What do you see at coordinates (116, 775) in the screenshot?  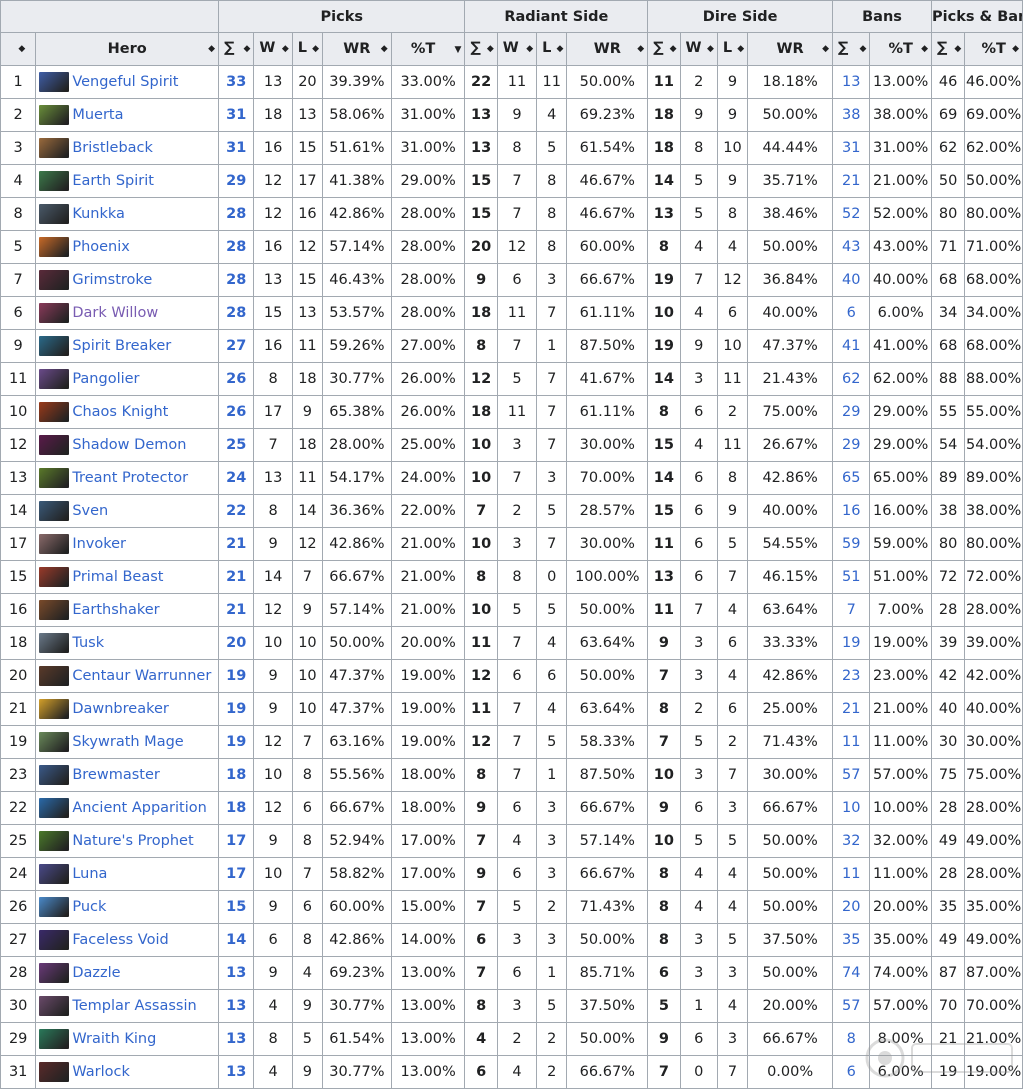 I see `hero-name-link: Brewmaster` at bounding box center [116, 775].